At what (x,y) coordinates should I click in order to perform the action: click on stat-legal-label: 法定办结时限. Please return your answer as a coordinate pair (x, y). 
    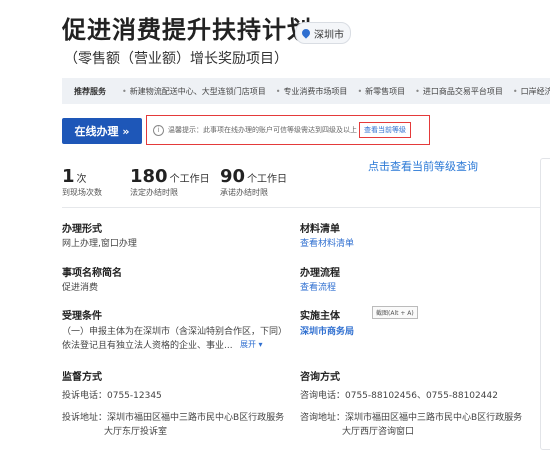
    Looking at the image, I should click on (154, 192).